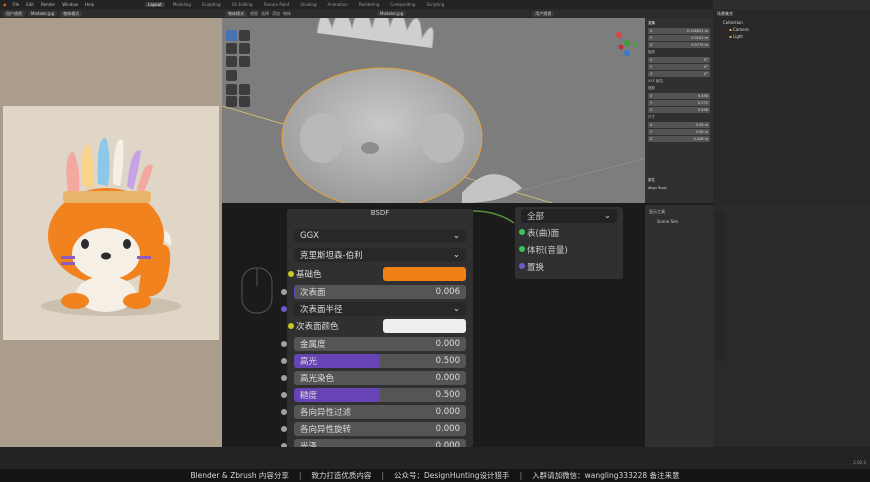  I want to click on outliner-root: 场景集合, so click(791, 14).